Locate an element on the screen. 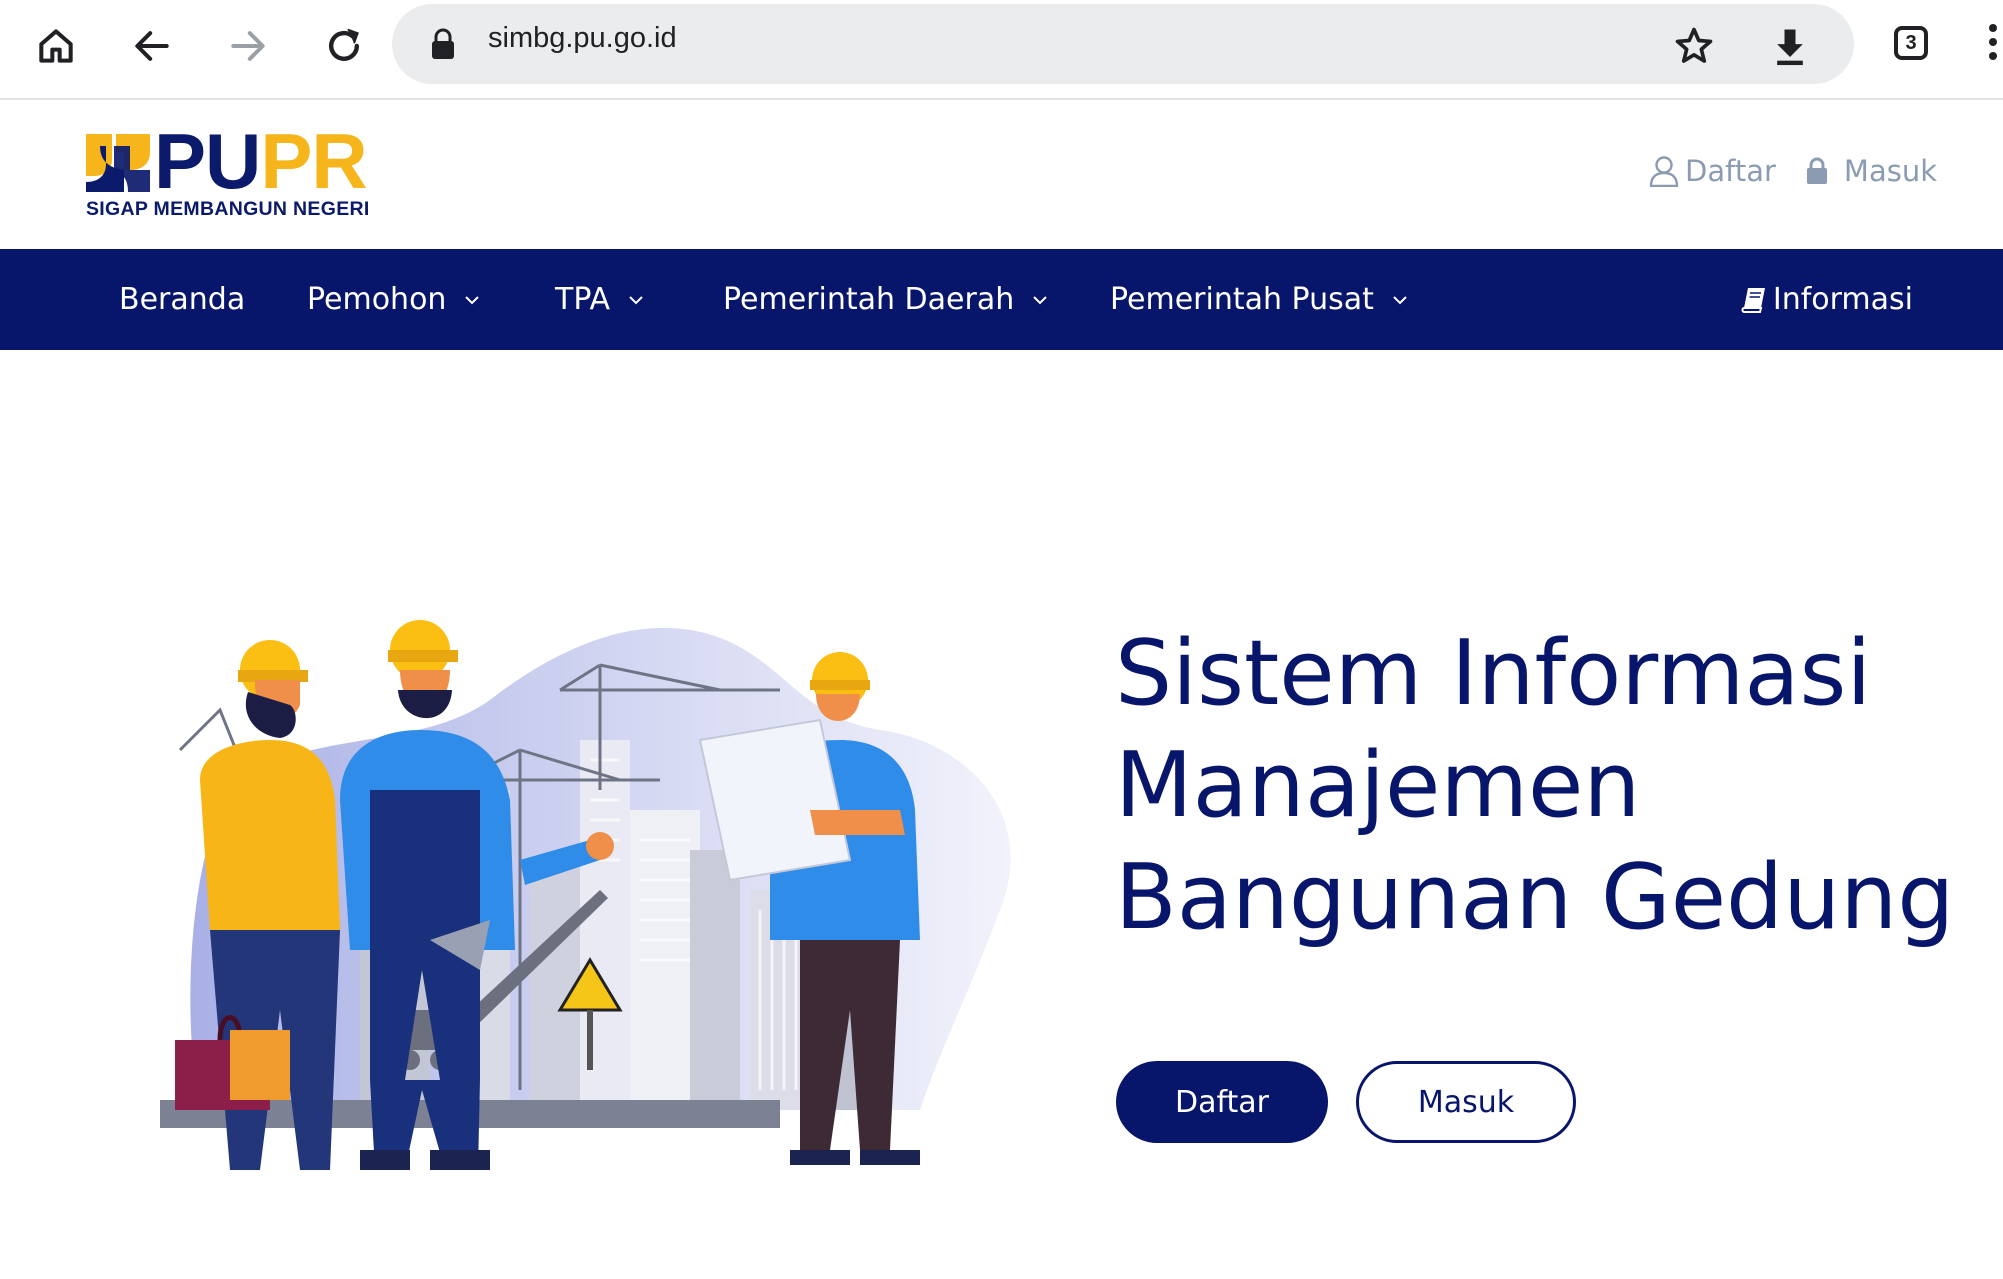 Image resolution: width=2003 pixels, height=1279 pixels. register-link: Daftar is located at coordinates (1712, 171).